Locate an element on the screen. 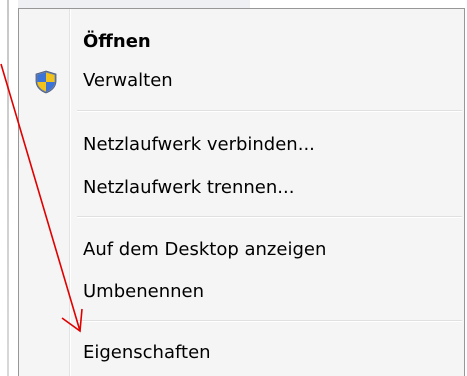 The height and width of the screenshot is (376, 467). menu-item-open: Öffnen is located at coordinates (241, 43).